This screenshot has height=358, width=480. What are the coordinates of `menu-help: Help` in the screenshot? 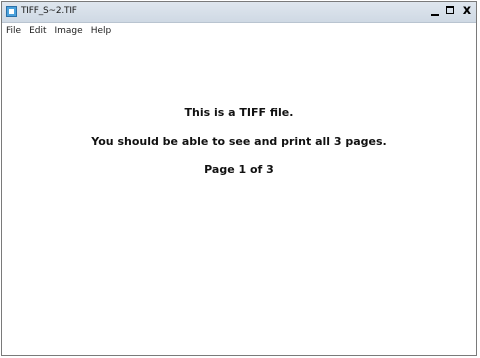 It's located at (101, 31).